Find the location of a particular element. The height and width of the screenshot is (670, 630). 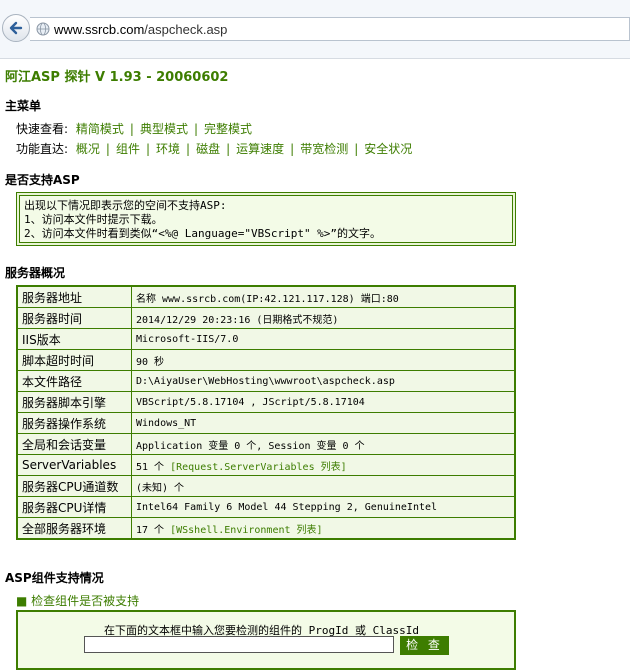

row-value: 17 个 [WSshell.Environment 列表] is located at coordinates (323, 528).